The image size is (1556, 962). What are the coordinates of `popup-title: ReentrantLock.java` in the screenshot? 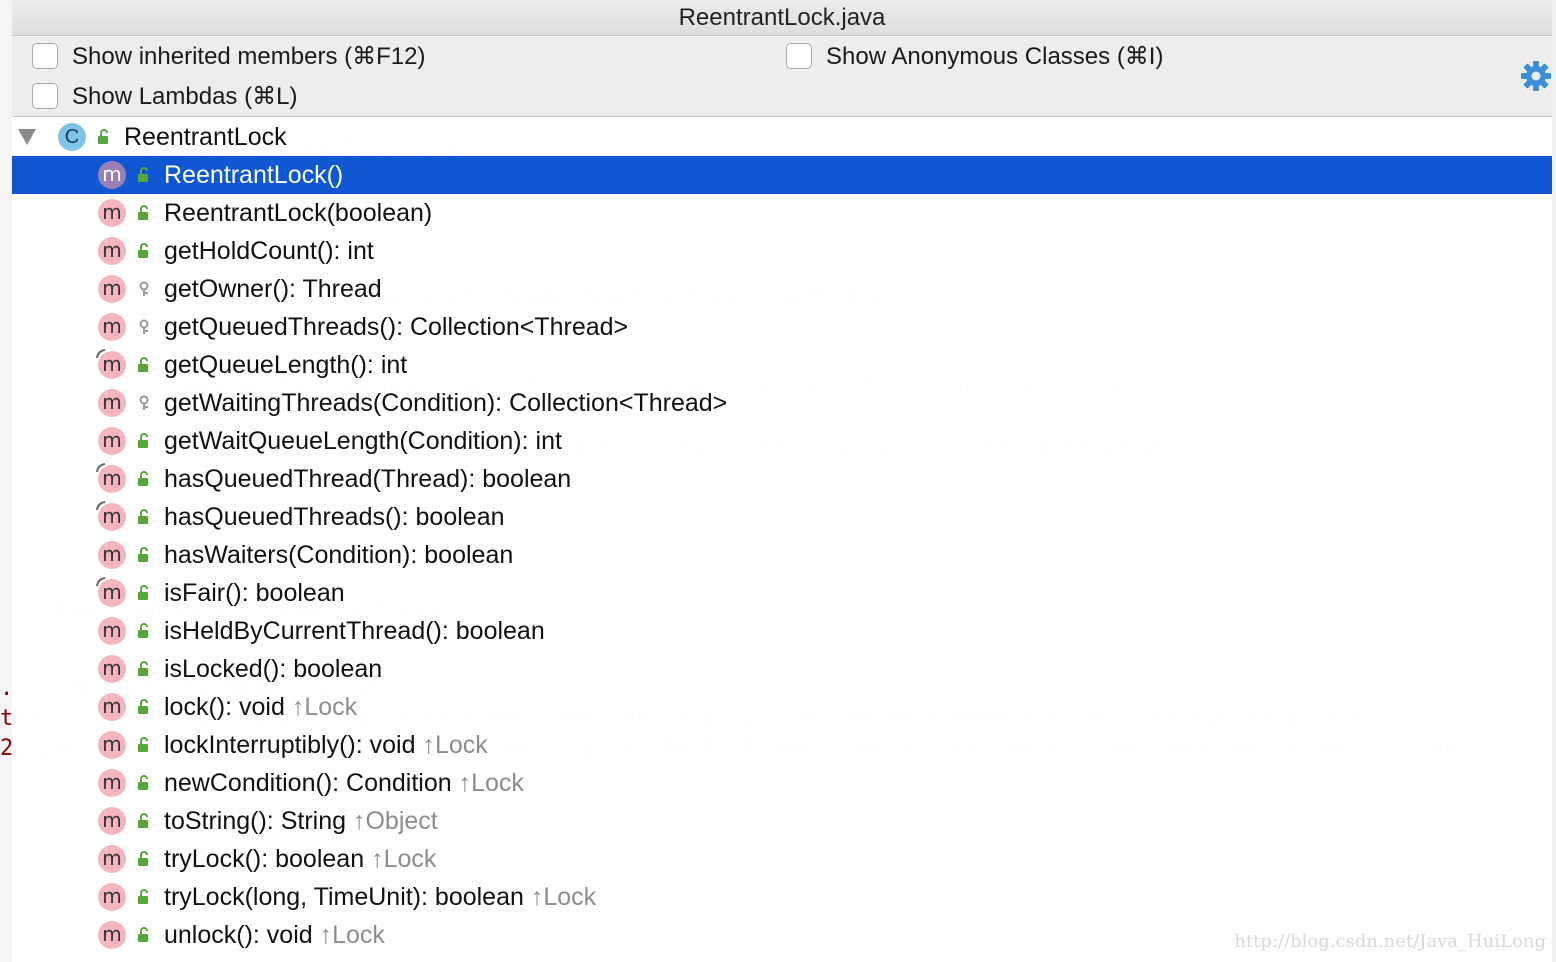 It's located at (782, 18).